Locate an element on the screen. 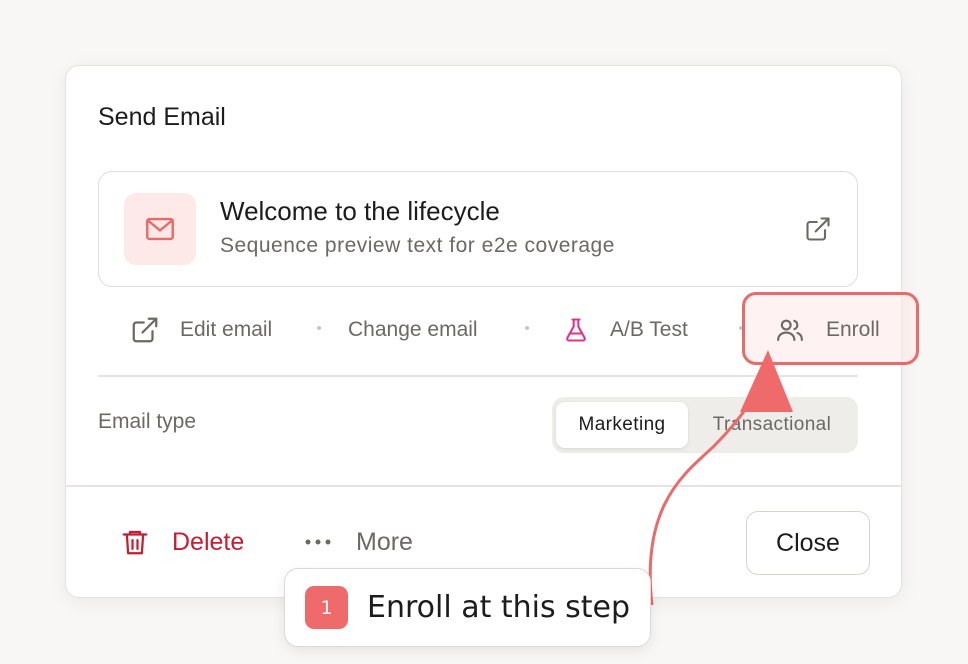 This screenshot has height=664, width=968. edit-email-label: Edit email is located at coordinates (226, 329).